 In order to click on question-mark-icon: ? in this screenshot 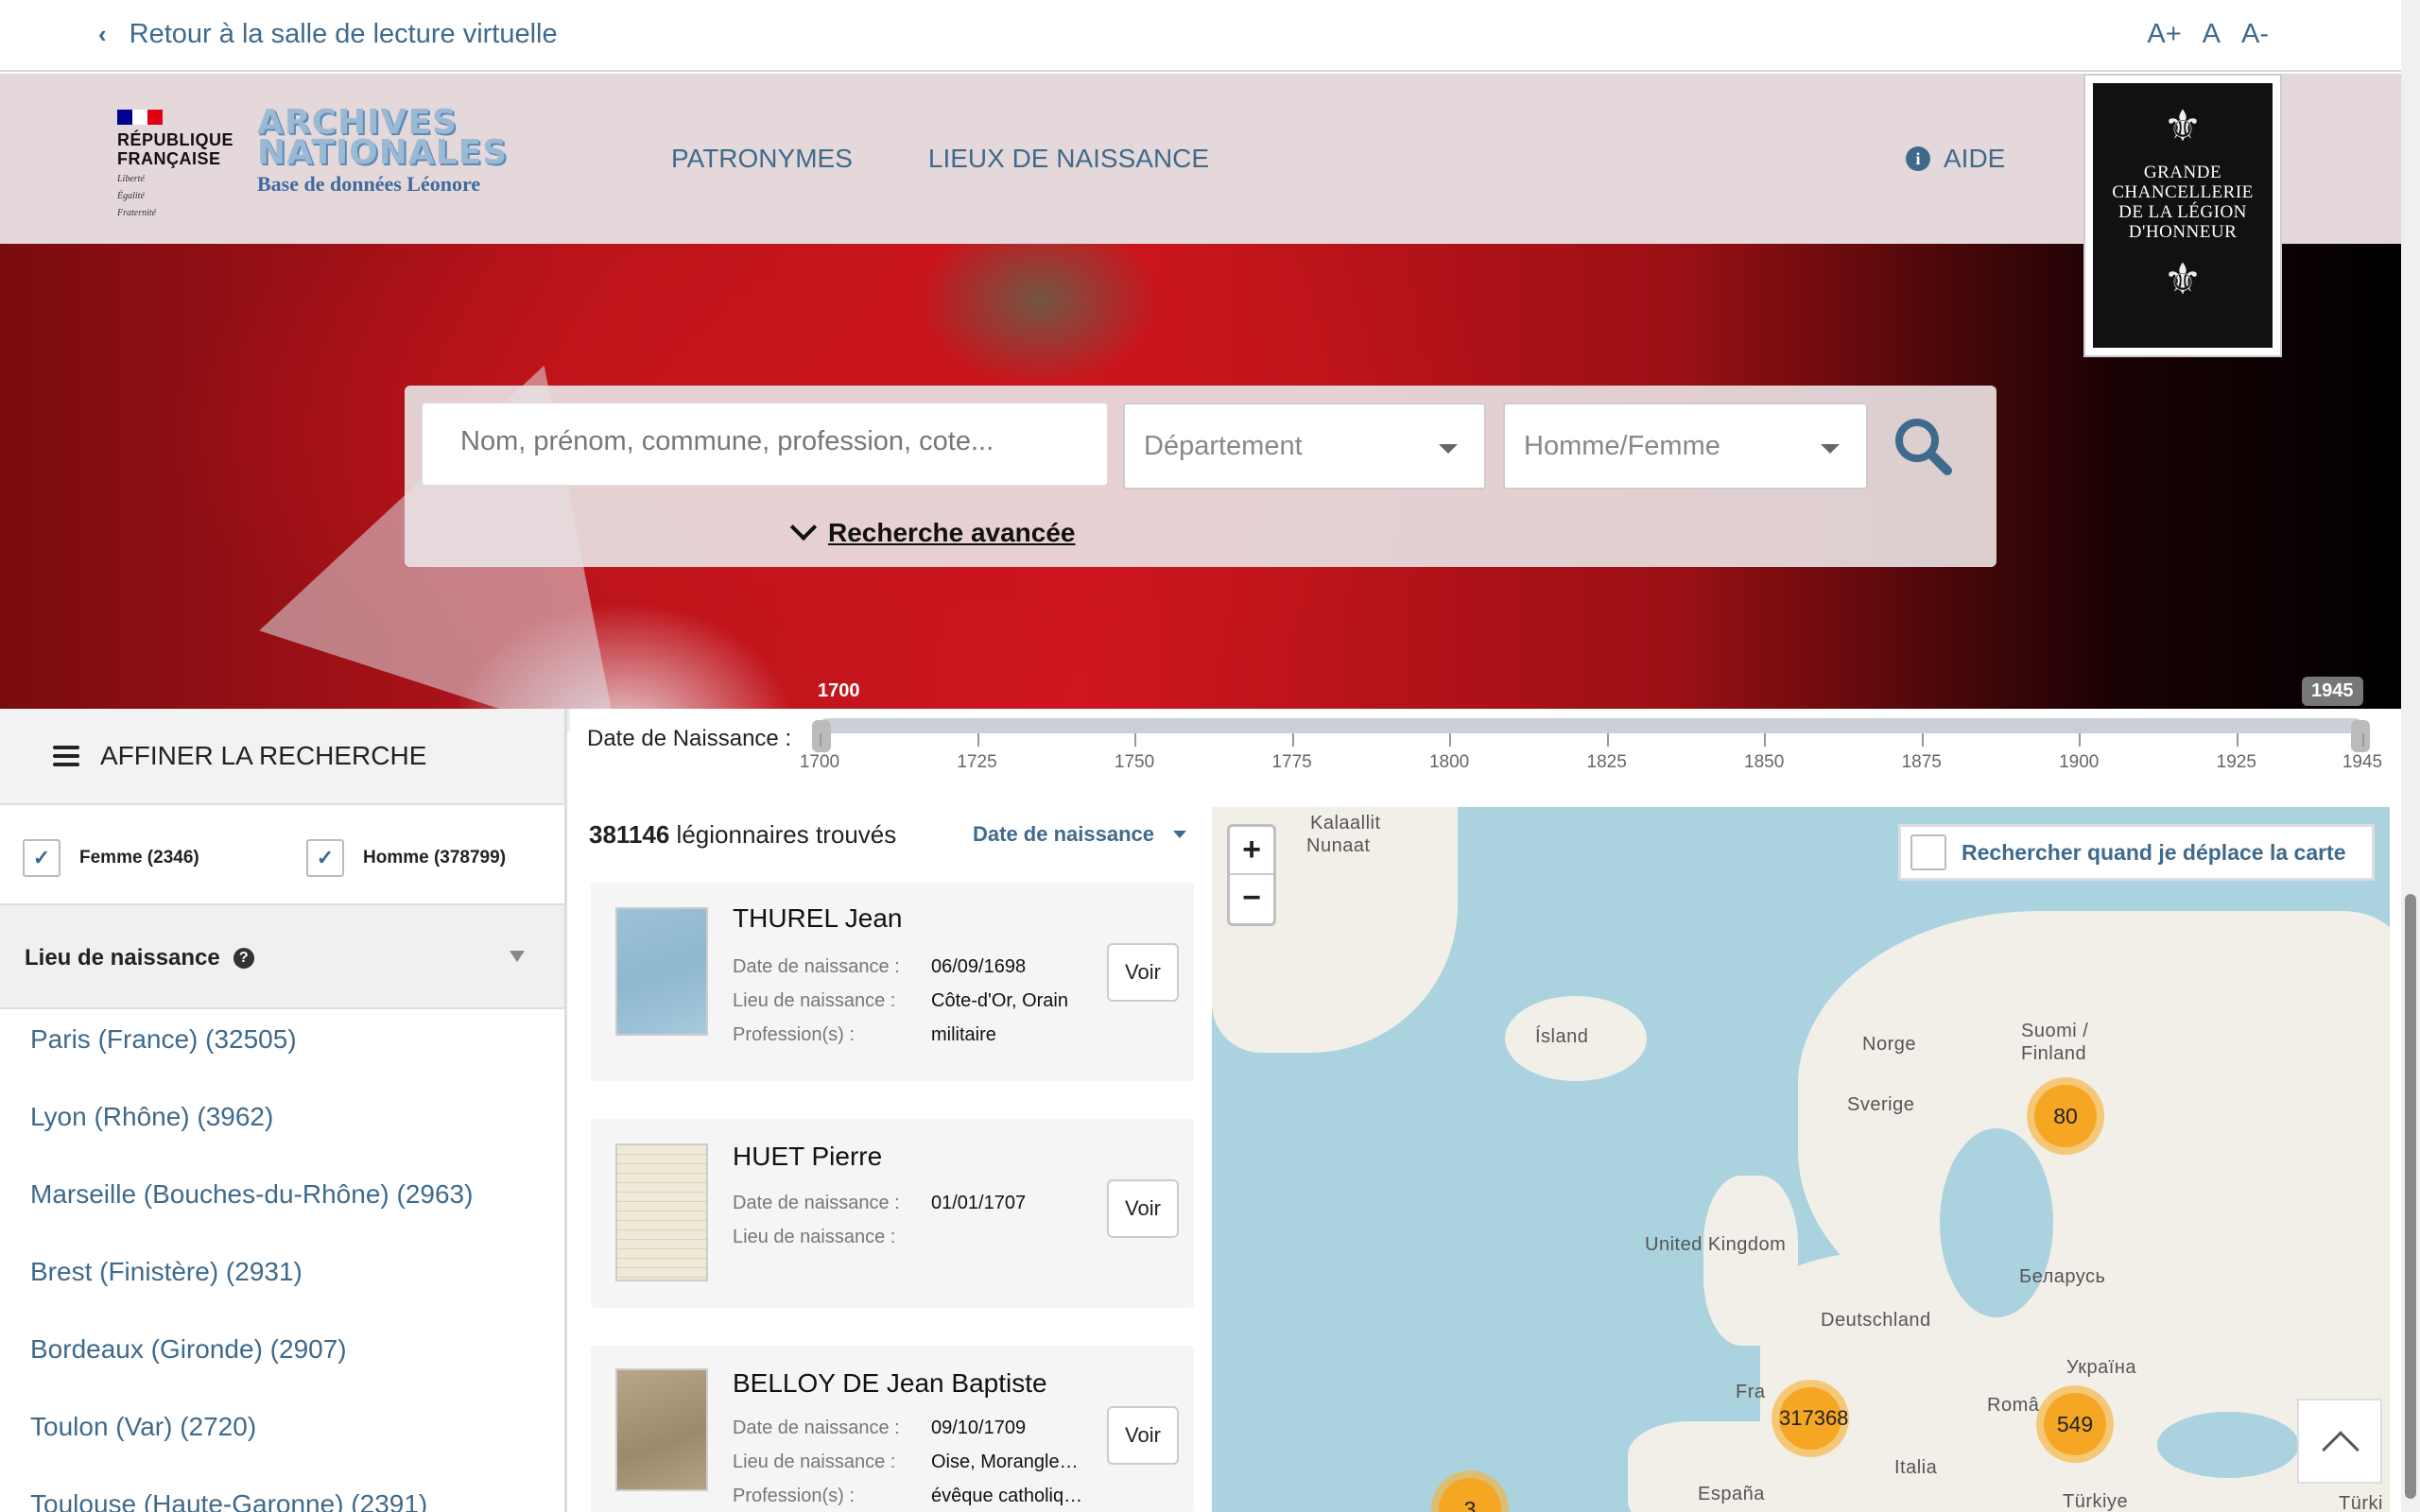, I will do `click(243, 958)`.